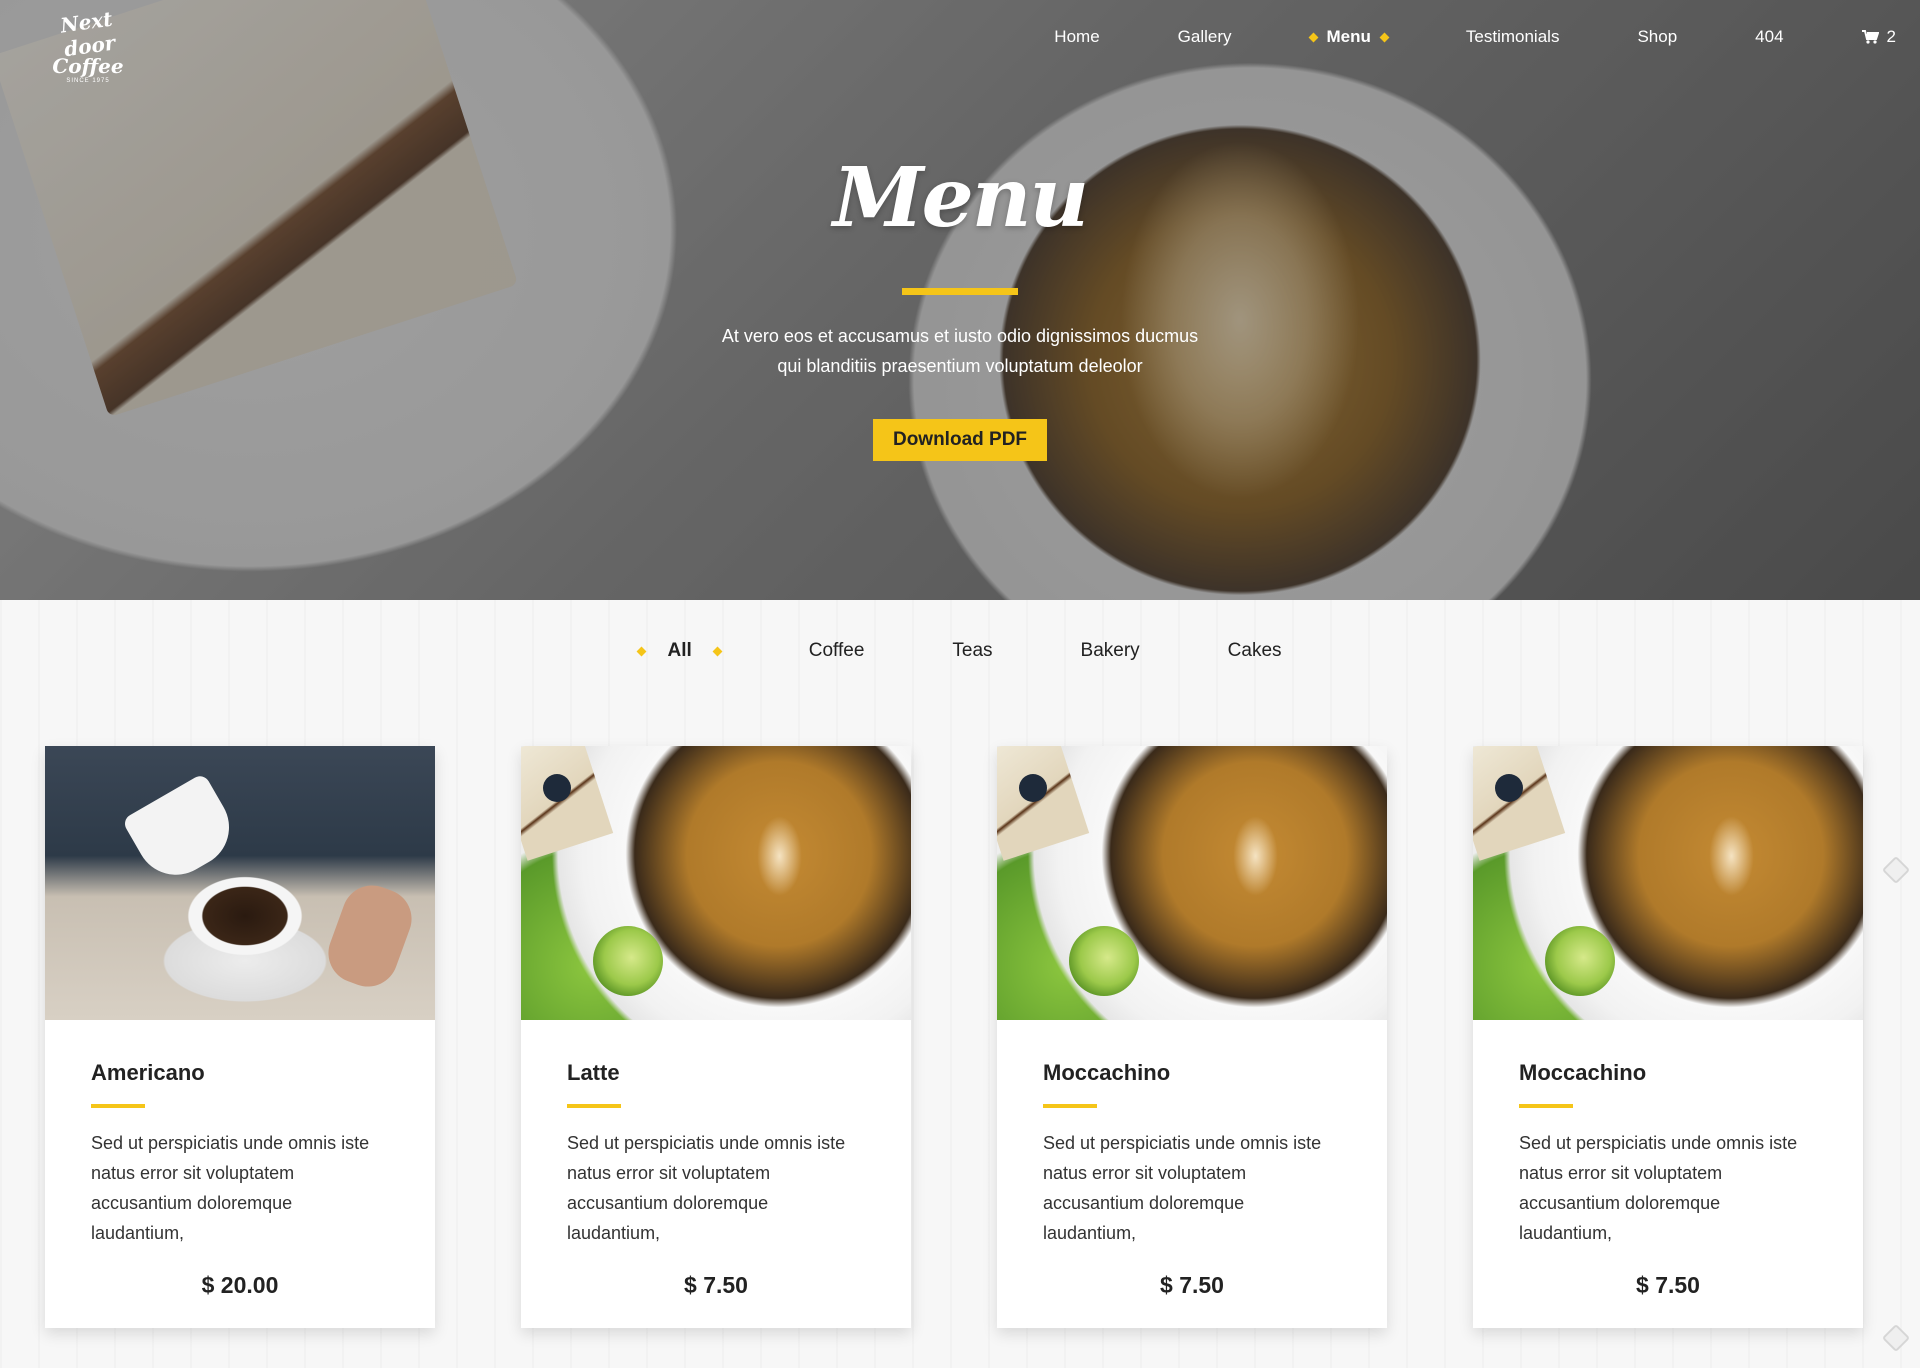  What do you see at coordinates (148, 1072) in the screenshot?
I see `menu-item-name: Americano` at bounding box center [148, 1072].